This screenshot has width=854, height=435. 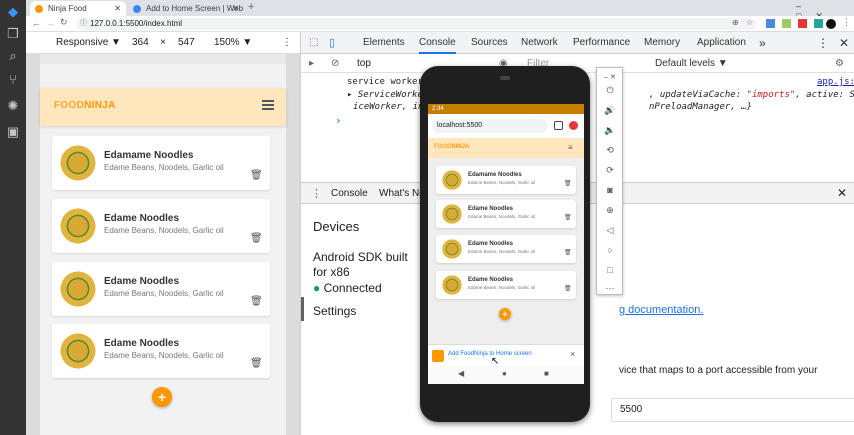 What do you see at coordinates (490, 354) in the screenshot?
I see `banner-text: Add FoodNinja to Home screen` at bounding box center [490, 354].